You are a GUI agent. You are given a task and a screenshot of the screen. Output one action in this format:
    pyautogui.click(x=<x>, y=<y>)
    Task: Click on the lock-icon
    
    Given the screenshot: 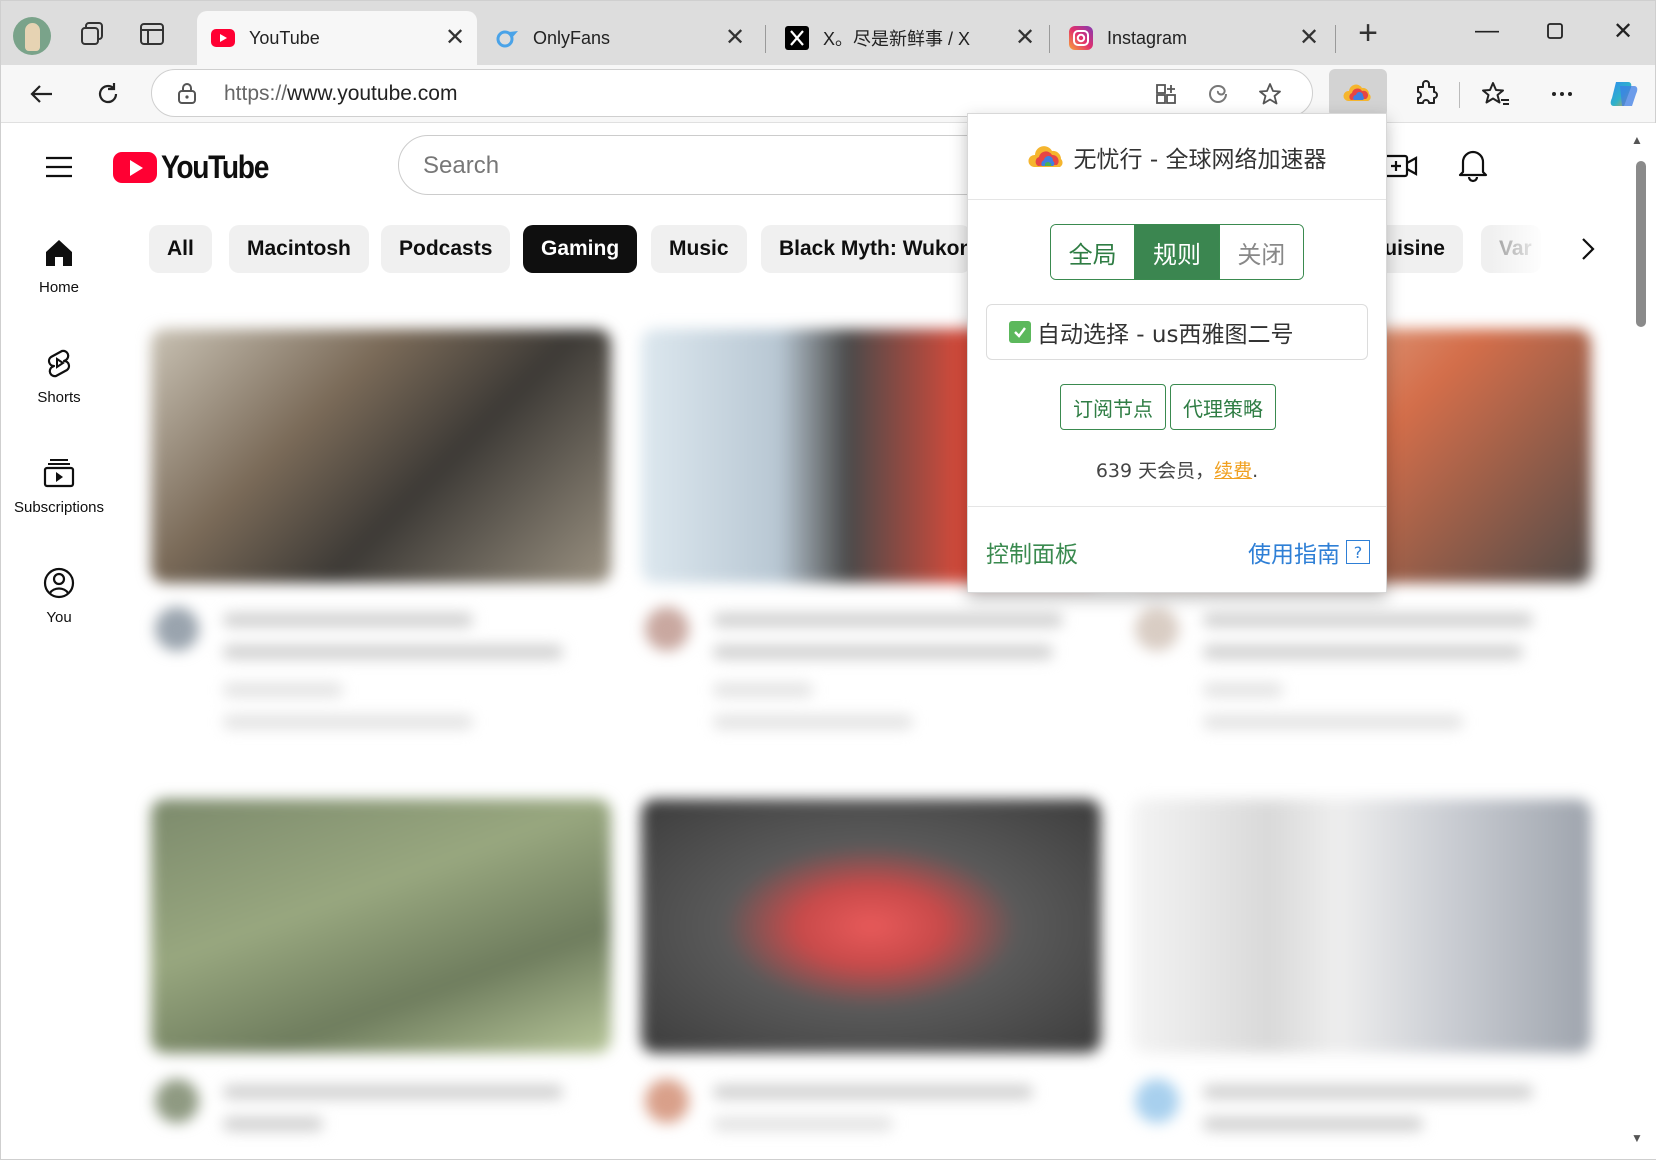 What is the action you would take?
    pyautogui.click(x=187, y=95)
    